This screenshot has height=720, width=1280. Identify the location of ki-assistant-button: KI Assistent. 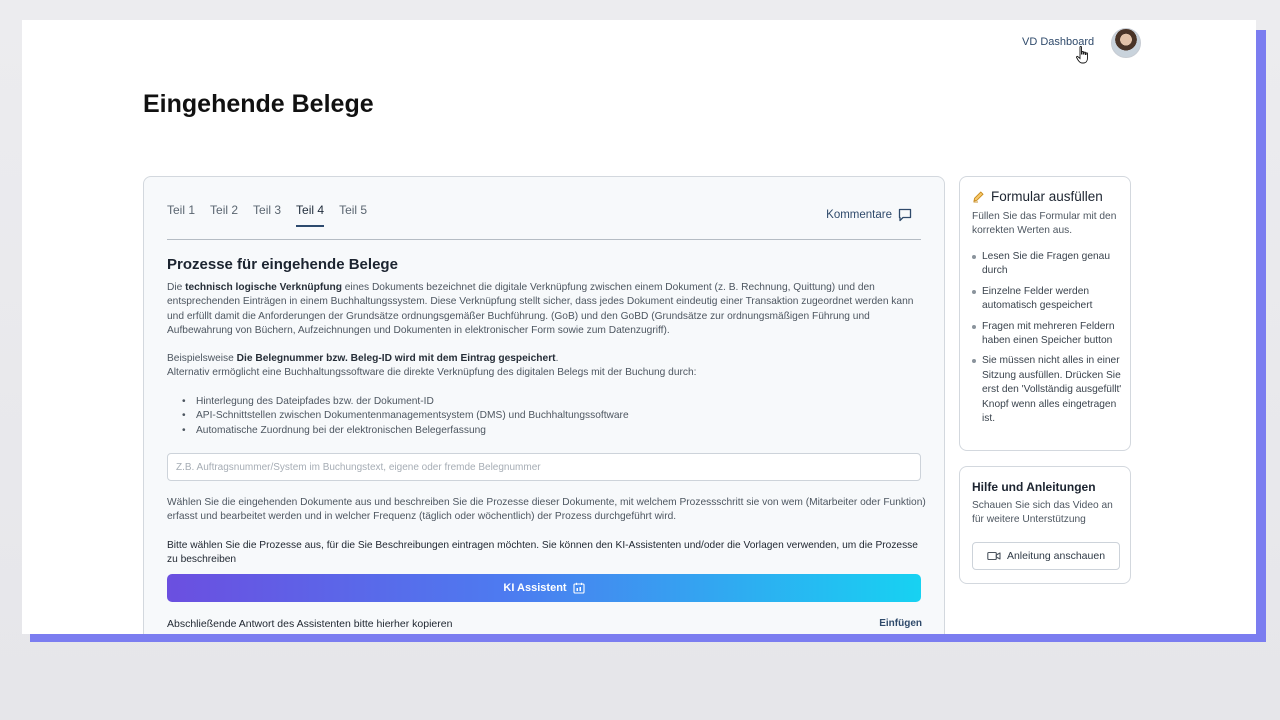
(544, 588).